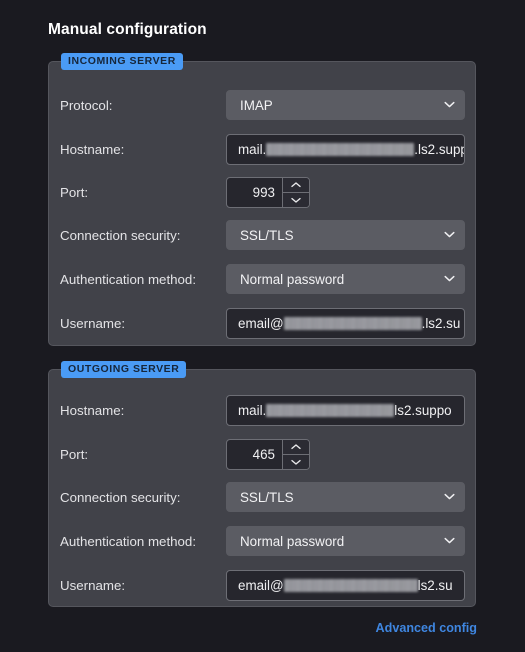 The image size is (525, 652). I want to click on label-incoming-port: Port:, so click(74, 192).